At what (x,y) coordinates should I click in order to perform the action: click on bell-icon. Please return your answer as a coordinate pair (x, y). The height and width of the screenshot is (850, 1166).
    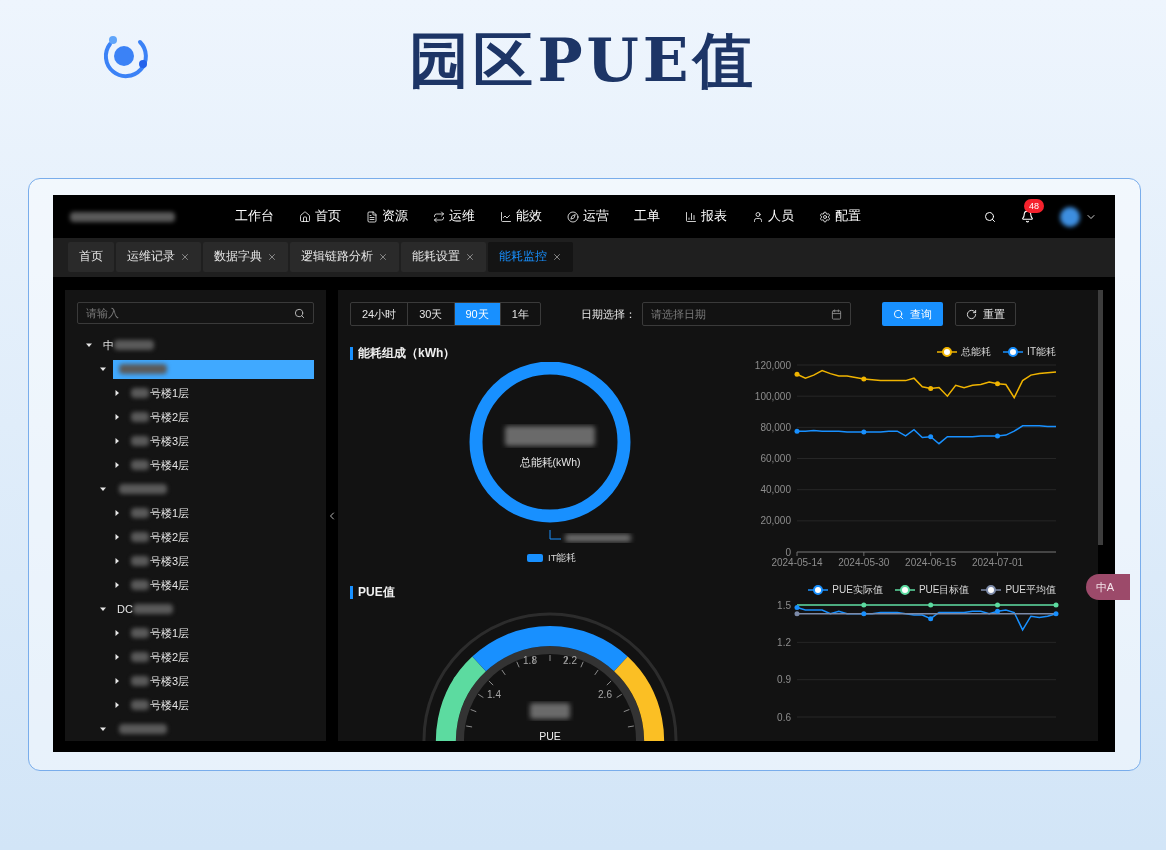
    Looking at the image, I should click on (1027, 216).